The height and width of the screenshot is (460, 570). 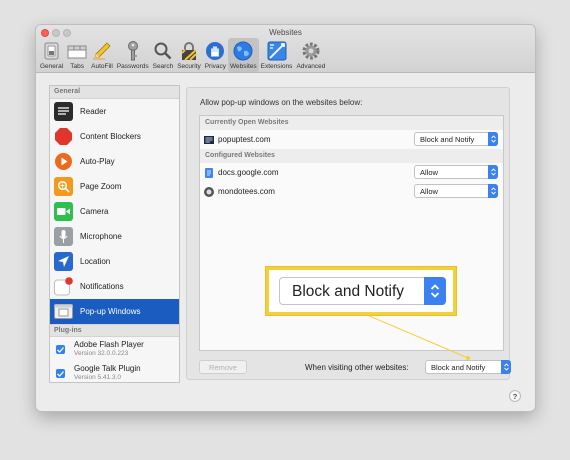 I want to click on plugin-version: Version 5.41.3.0, so click(x=97, y=377).